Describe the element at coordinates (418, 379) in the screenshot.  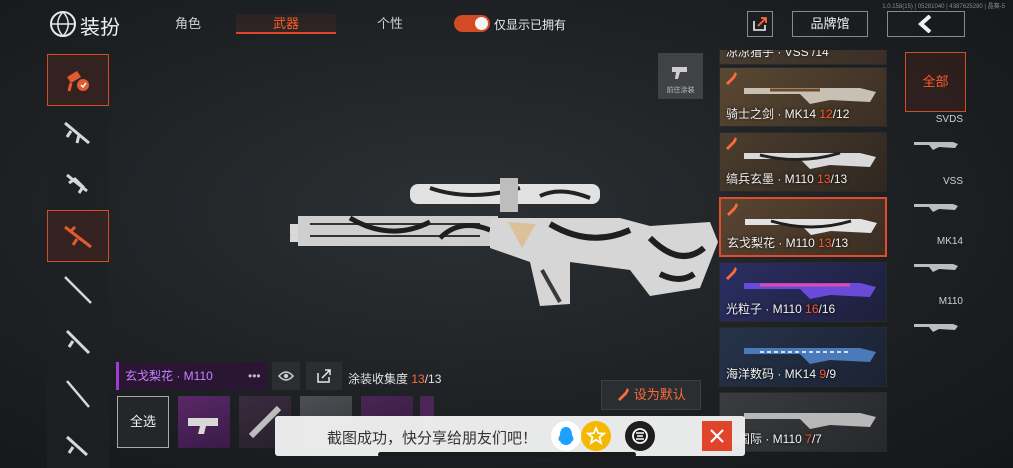
I see `collection-count: 13` at that location.